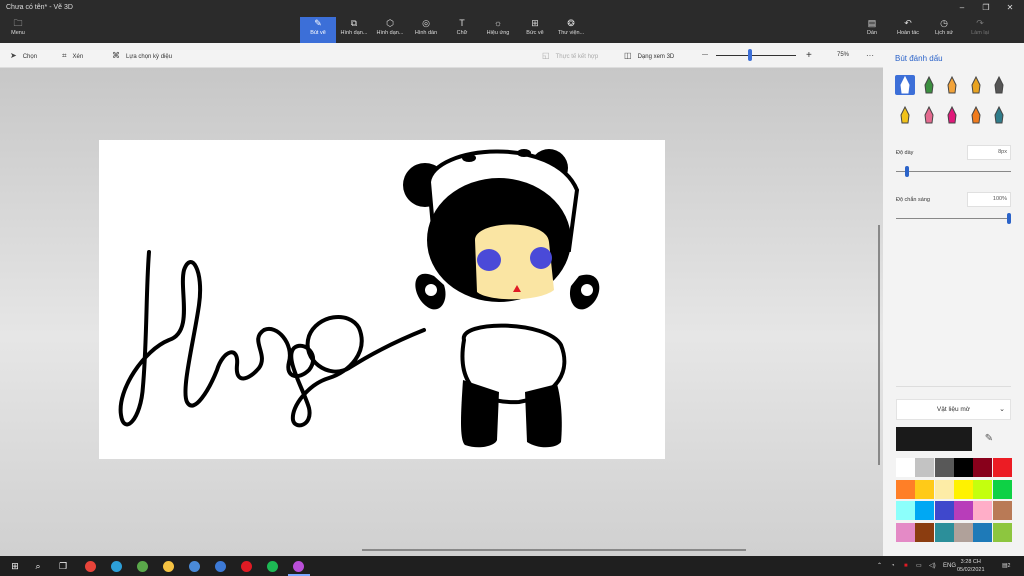 The width and height of the screenshot is (1024, 576). What do you see at coordinates (462, 30) in the screenshot?
I see `tool-text: T Chữ` at bounding box center [462, 30].